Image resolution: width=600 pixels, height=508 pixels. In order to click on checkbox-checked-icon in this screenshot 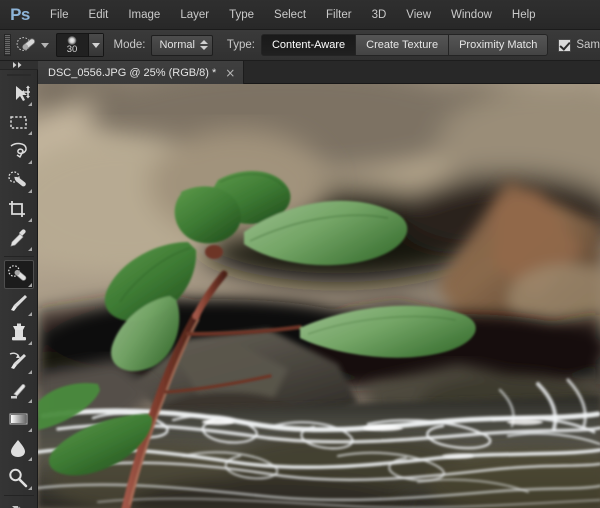, I will do `click(565, 45)`.